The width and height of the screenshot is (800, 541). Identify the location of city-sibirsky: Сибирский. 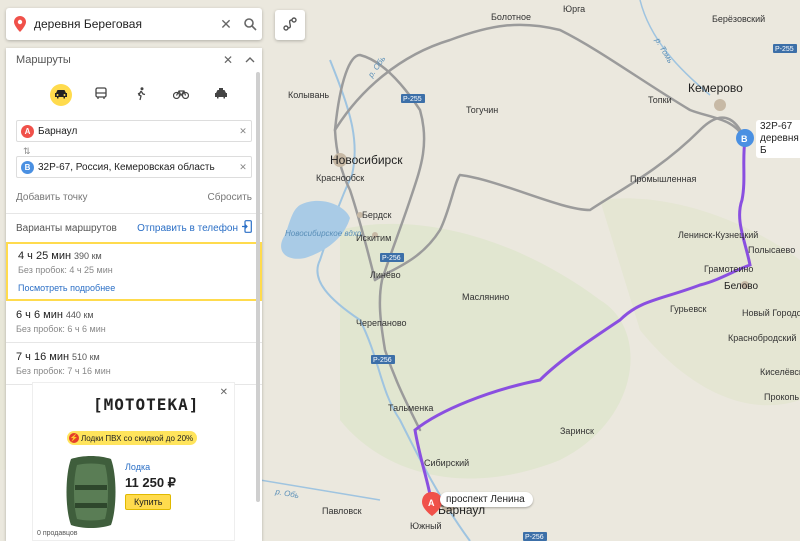
(446, 463).